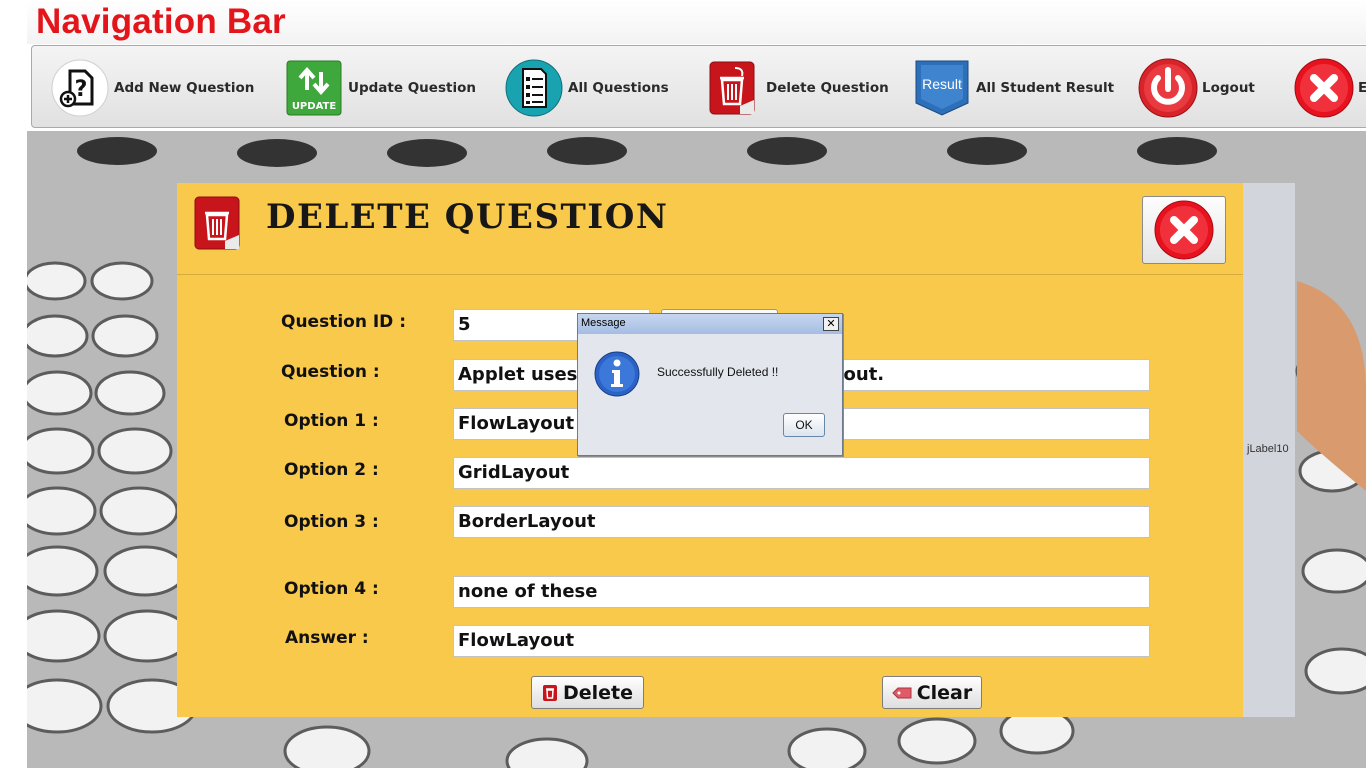 The image size is (1366, 768). I want to click on update-question-button: UPDATE Update Question, so click(380, 88).